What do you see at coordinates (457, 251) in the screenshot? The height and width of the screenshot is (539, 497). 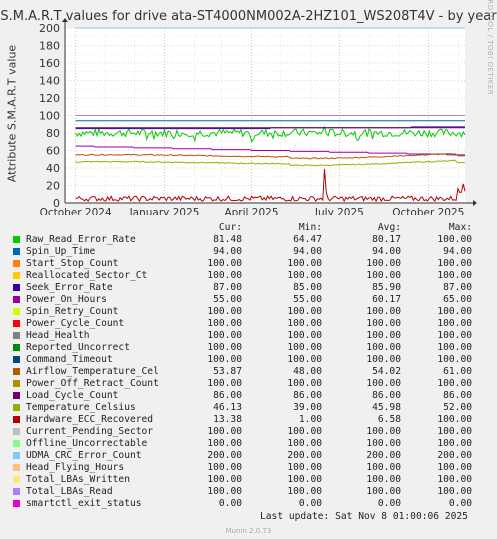 I see `legend-max-value: 94.00` at bounding box center [457, 251].